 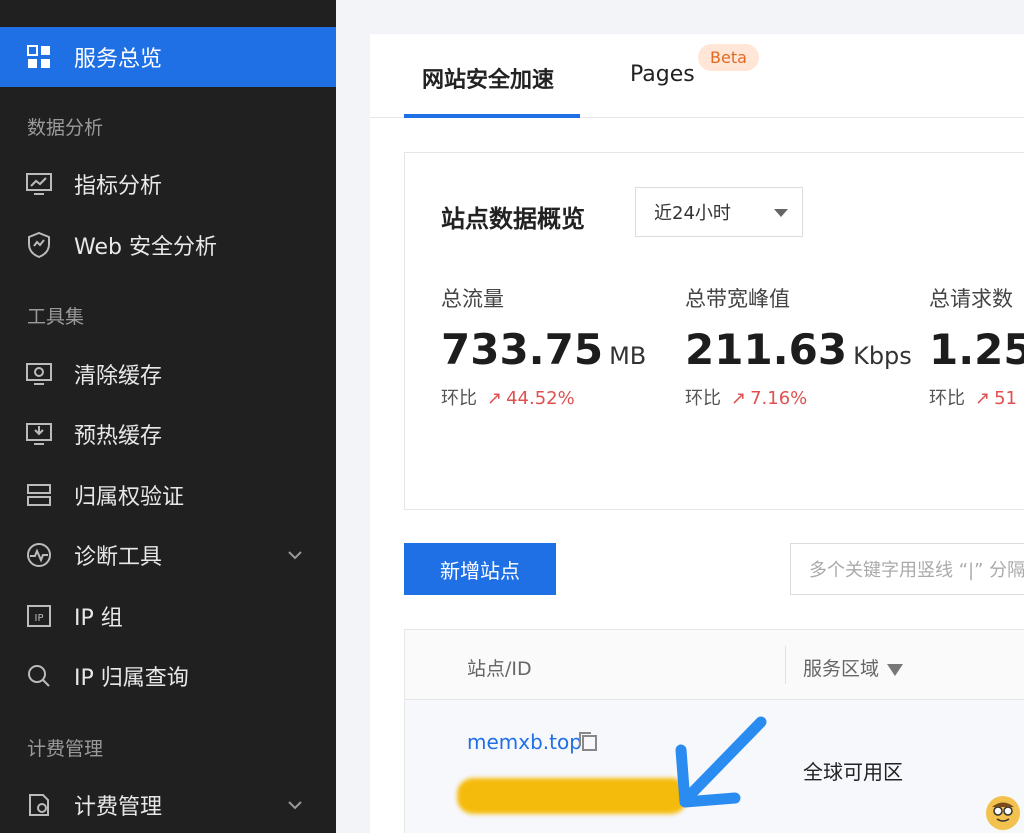 I want to click on search-input: 多个关键字用竖线 “|” 分隔, so click(x=907, y=569).